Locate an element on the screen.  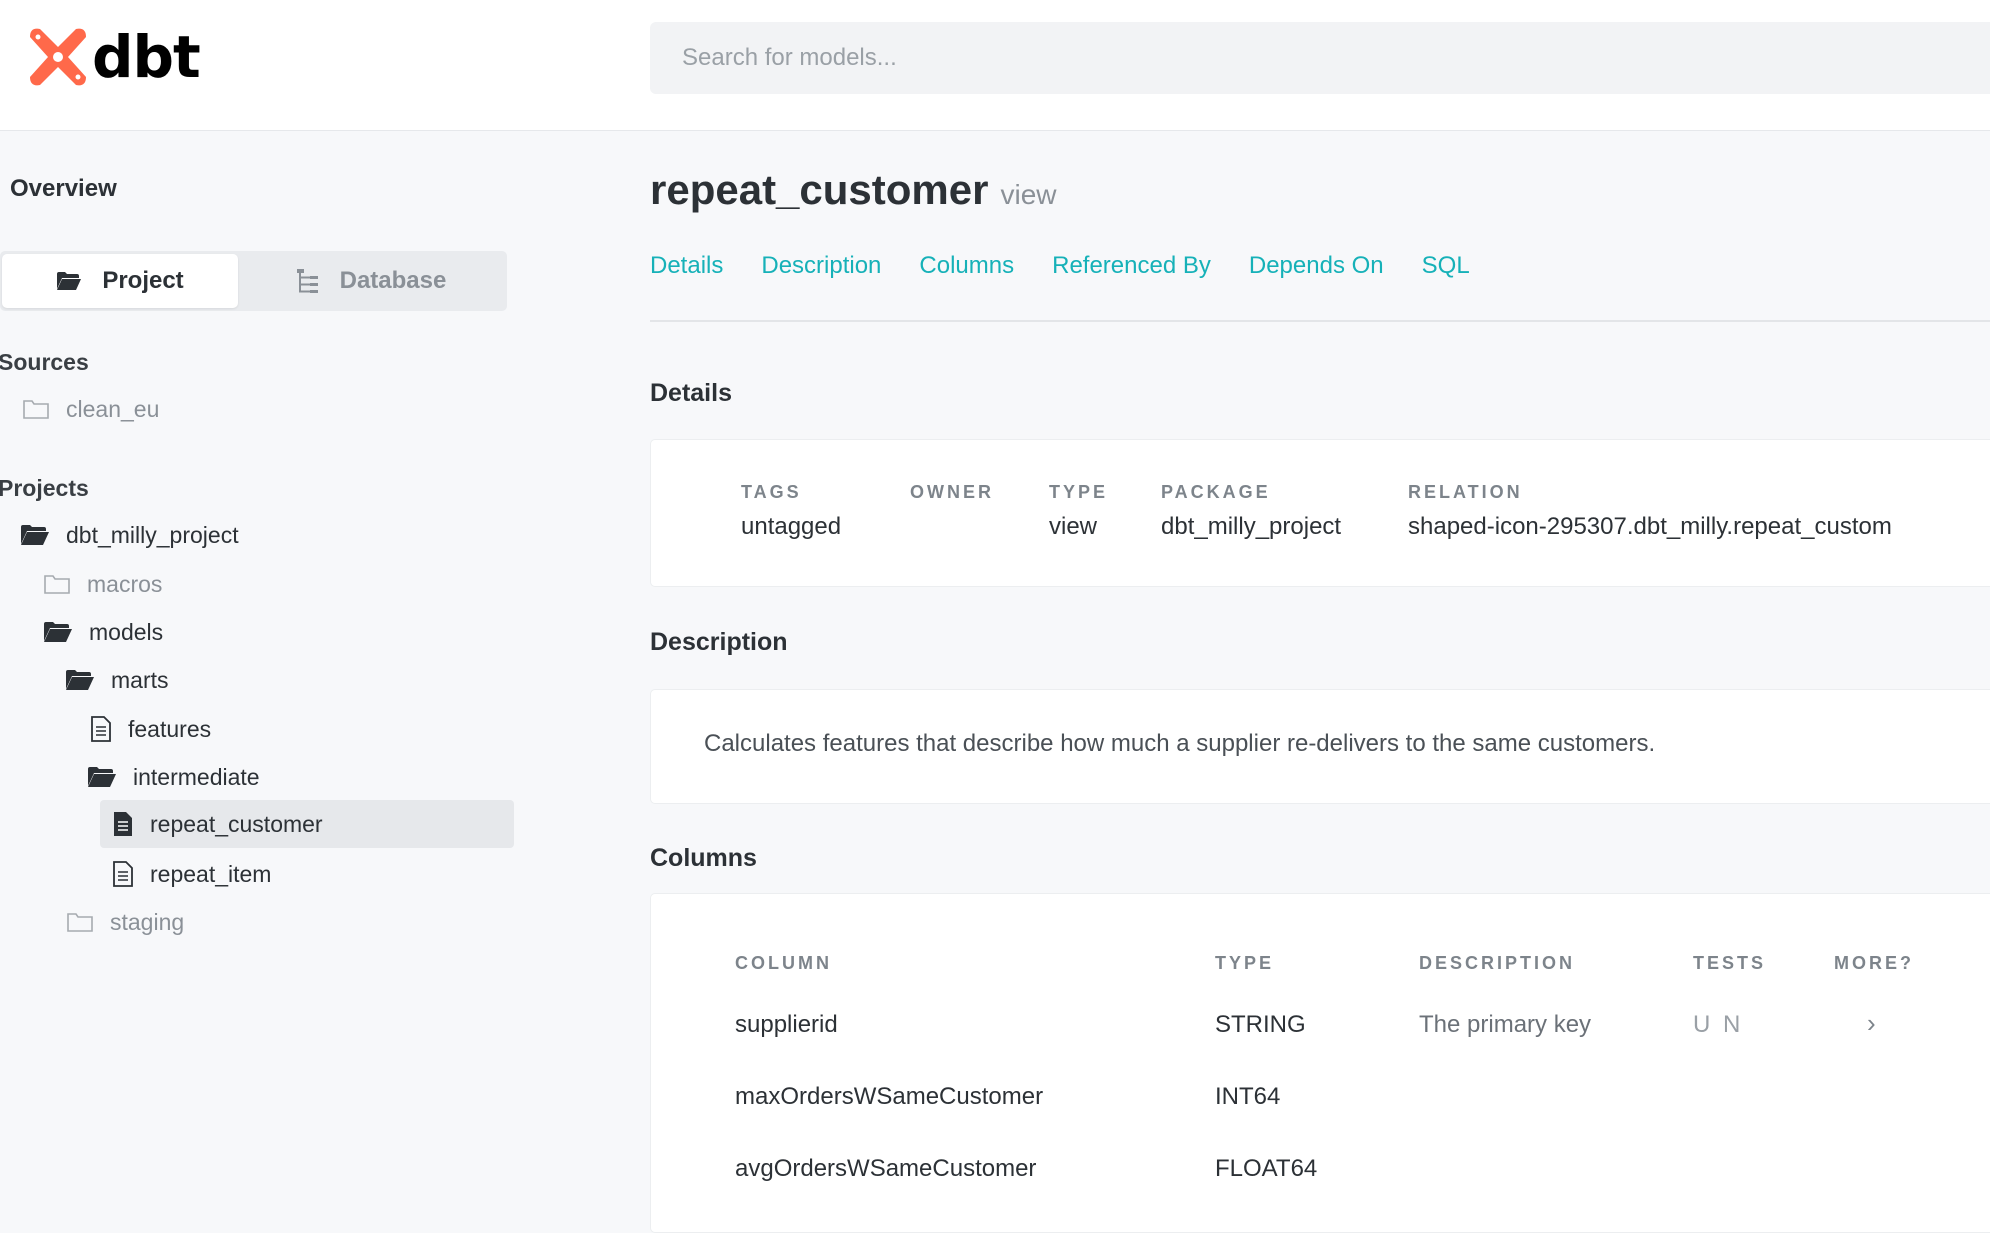
tree-item-label: macros is located at coordinates (125, 583).